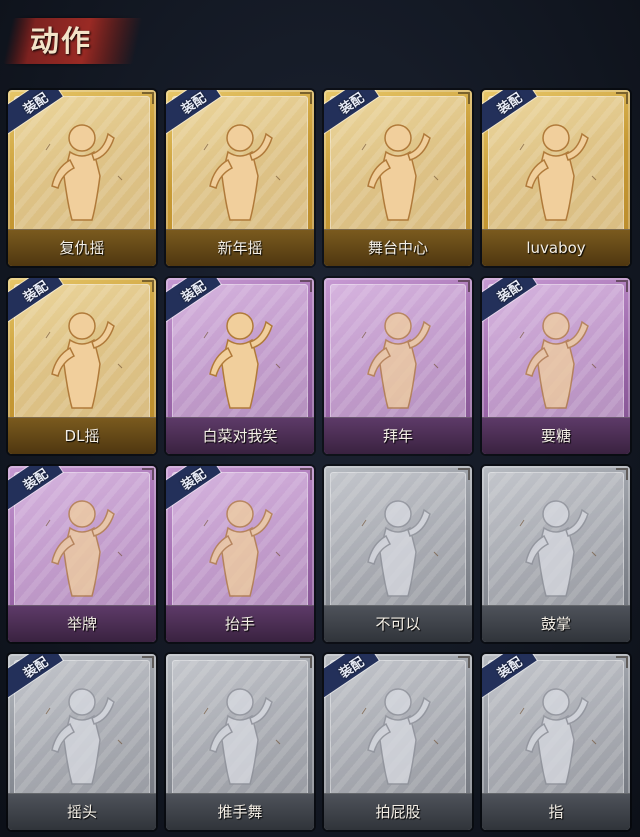  What do you see at coordinates (398, 358) in the screenshot?
I see `figure-bow-icon` at bounding box center [398, 358].